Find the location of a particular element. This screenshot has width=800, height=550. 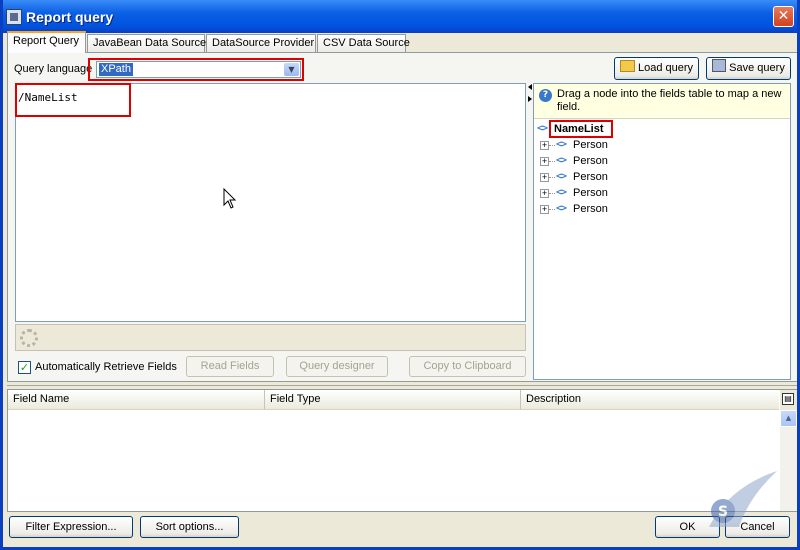

tree-node-label: NameList is located at coordinates (579, 129).